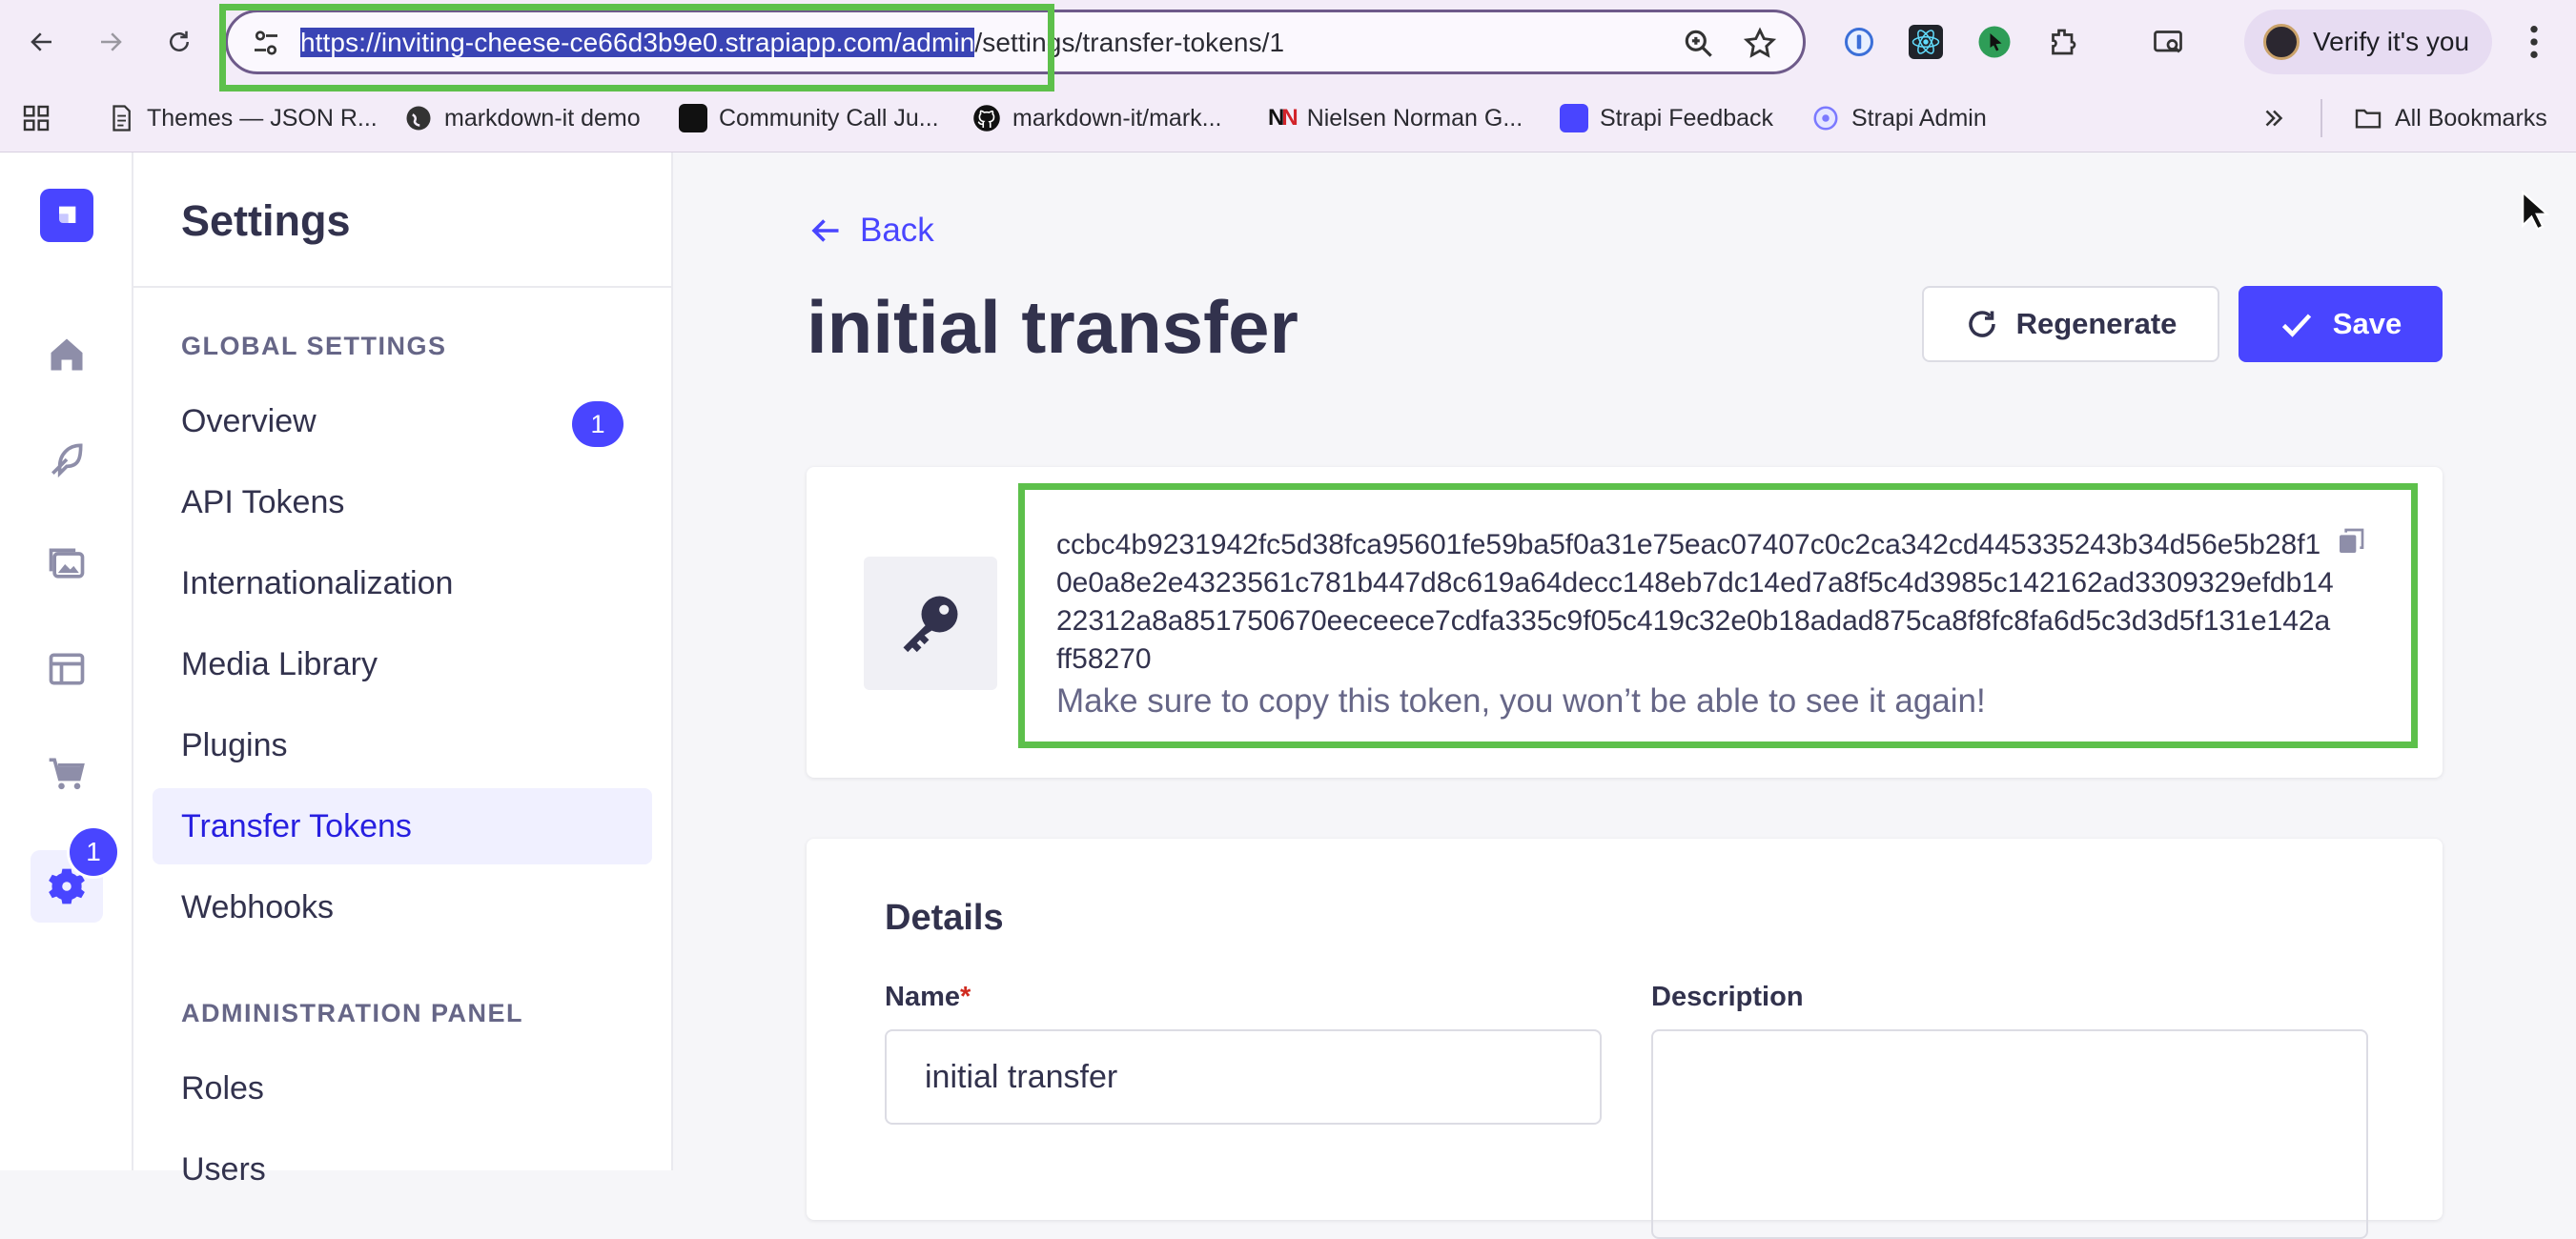 Image resolution: width=2576 pixels, height=1239 pixels. Describe the element at coordinates (258, 907) in the screenshot. I see `sidebar-item-label: Webhooks` at that location.